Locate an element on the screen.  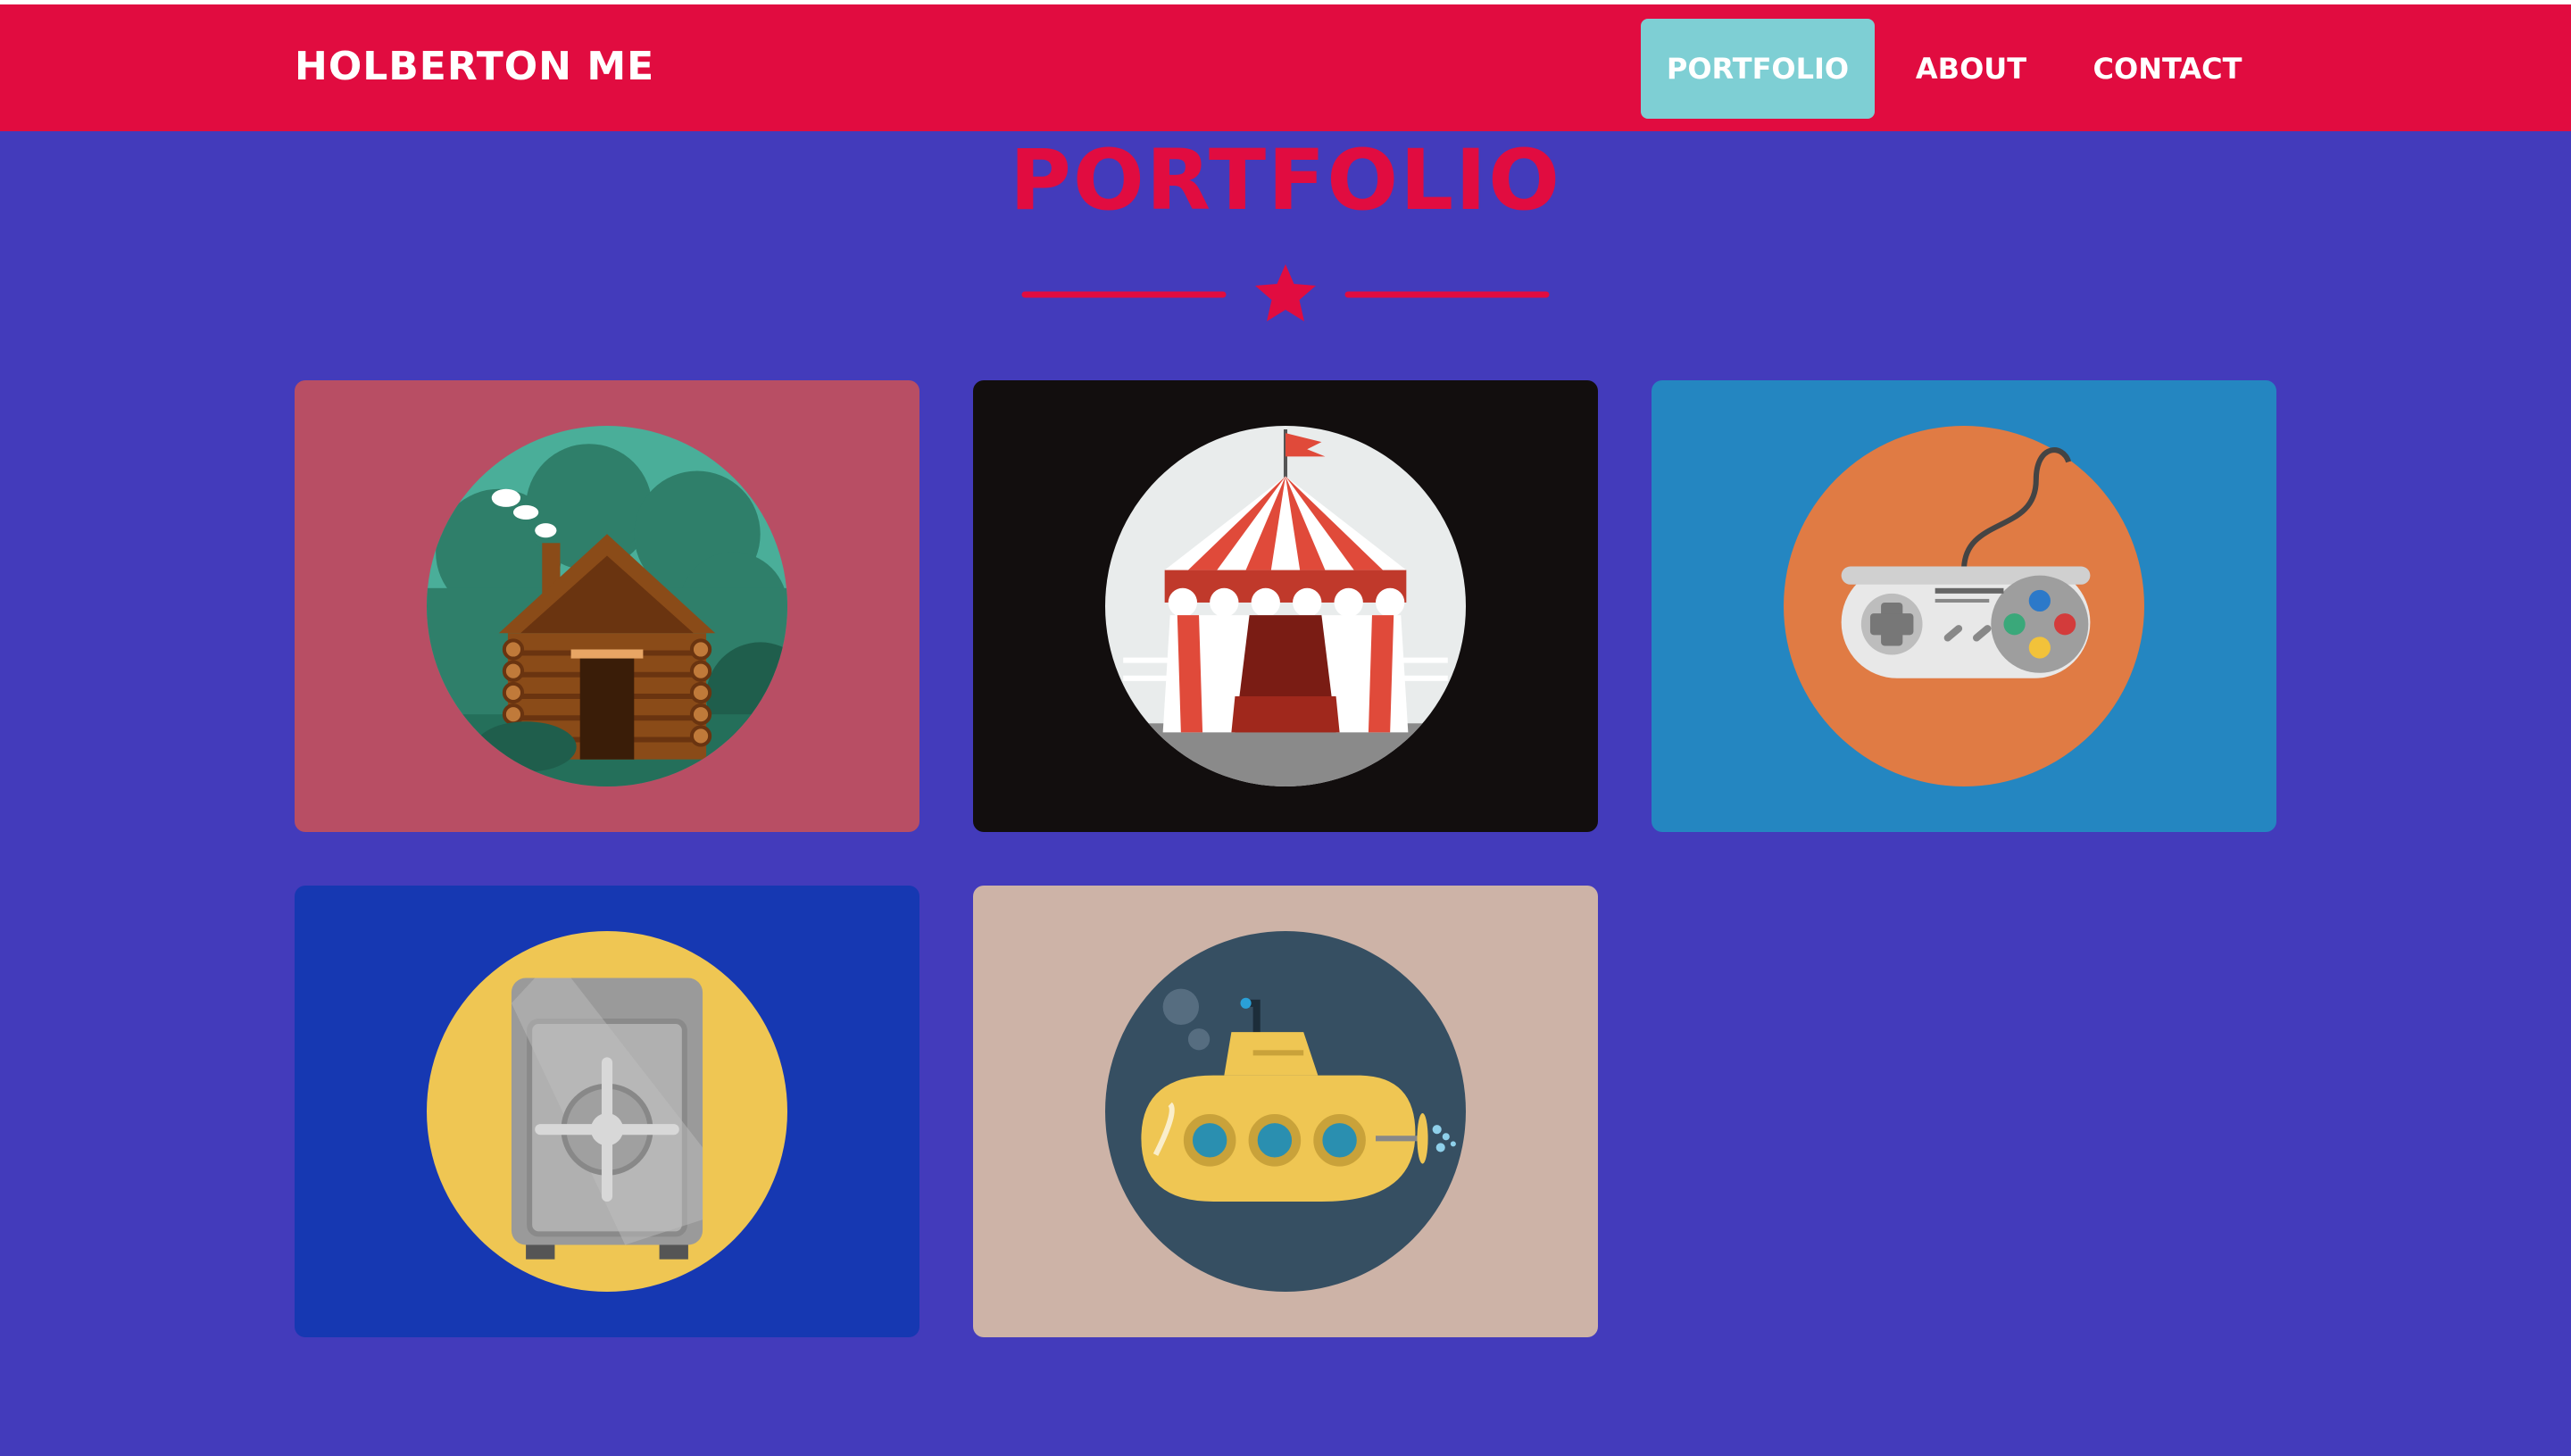
portfolio-card-circus is located at coordinates (1285, 606).